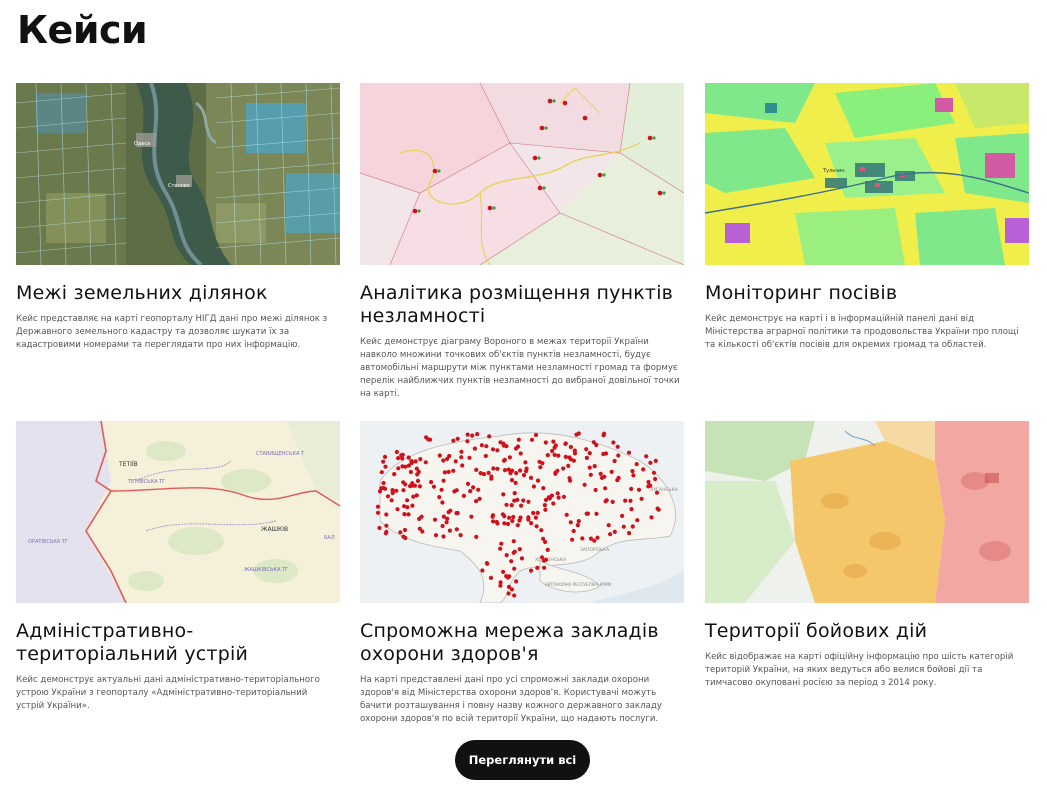 The height and width of the screenshot is (795, 1047). I want to click on map-label: БАЛ, so click(329, 538).